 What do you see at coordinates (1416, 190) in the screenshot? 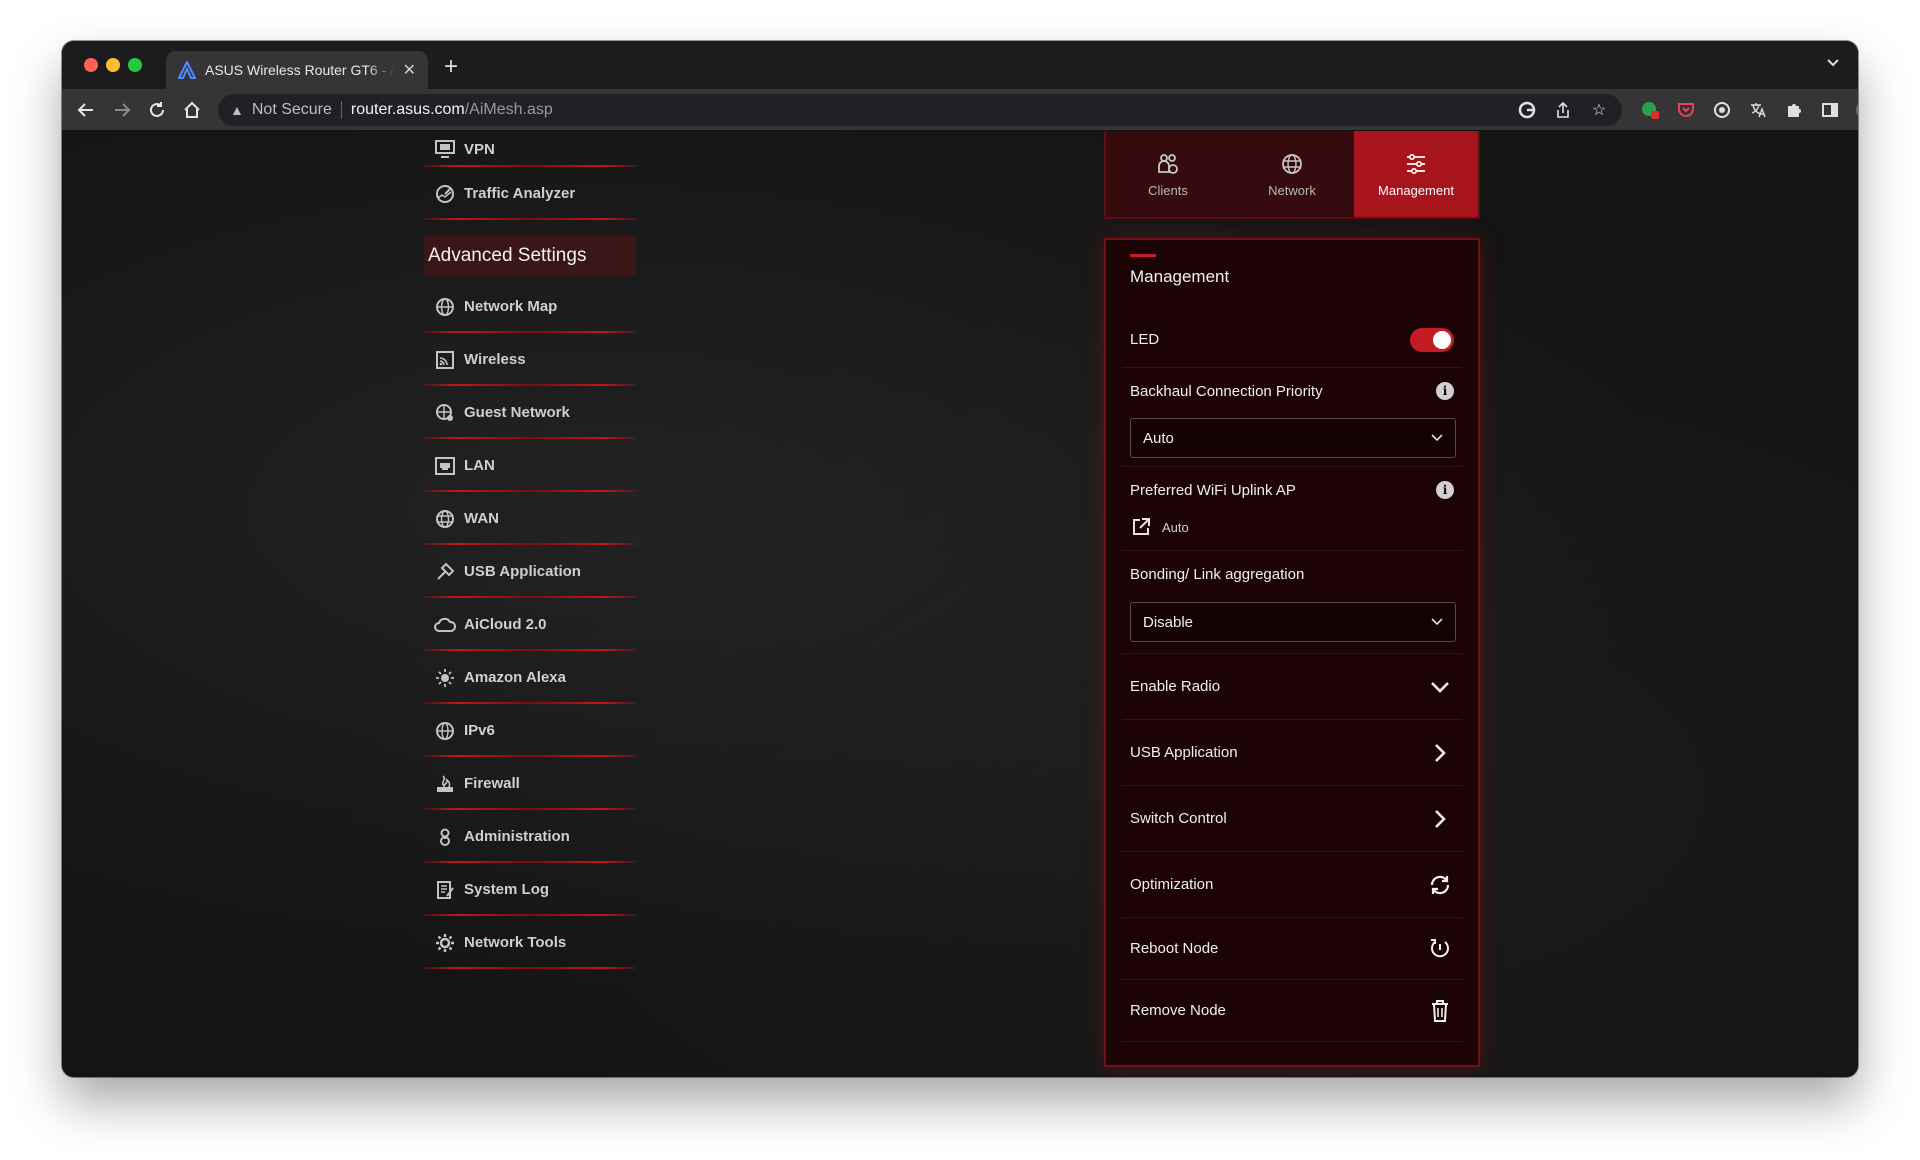
I see `tab-label: Management` at bounding box center [1416, 190].